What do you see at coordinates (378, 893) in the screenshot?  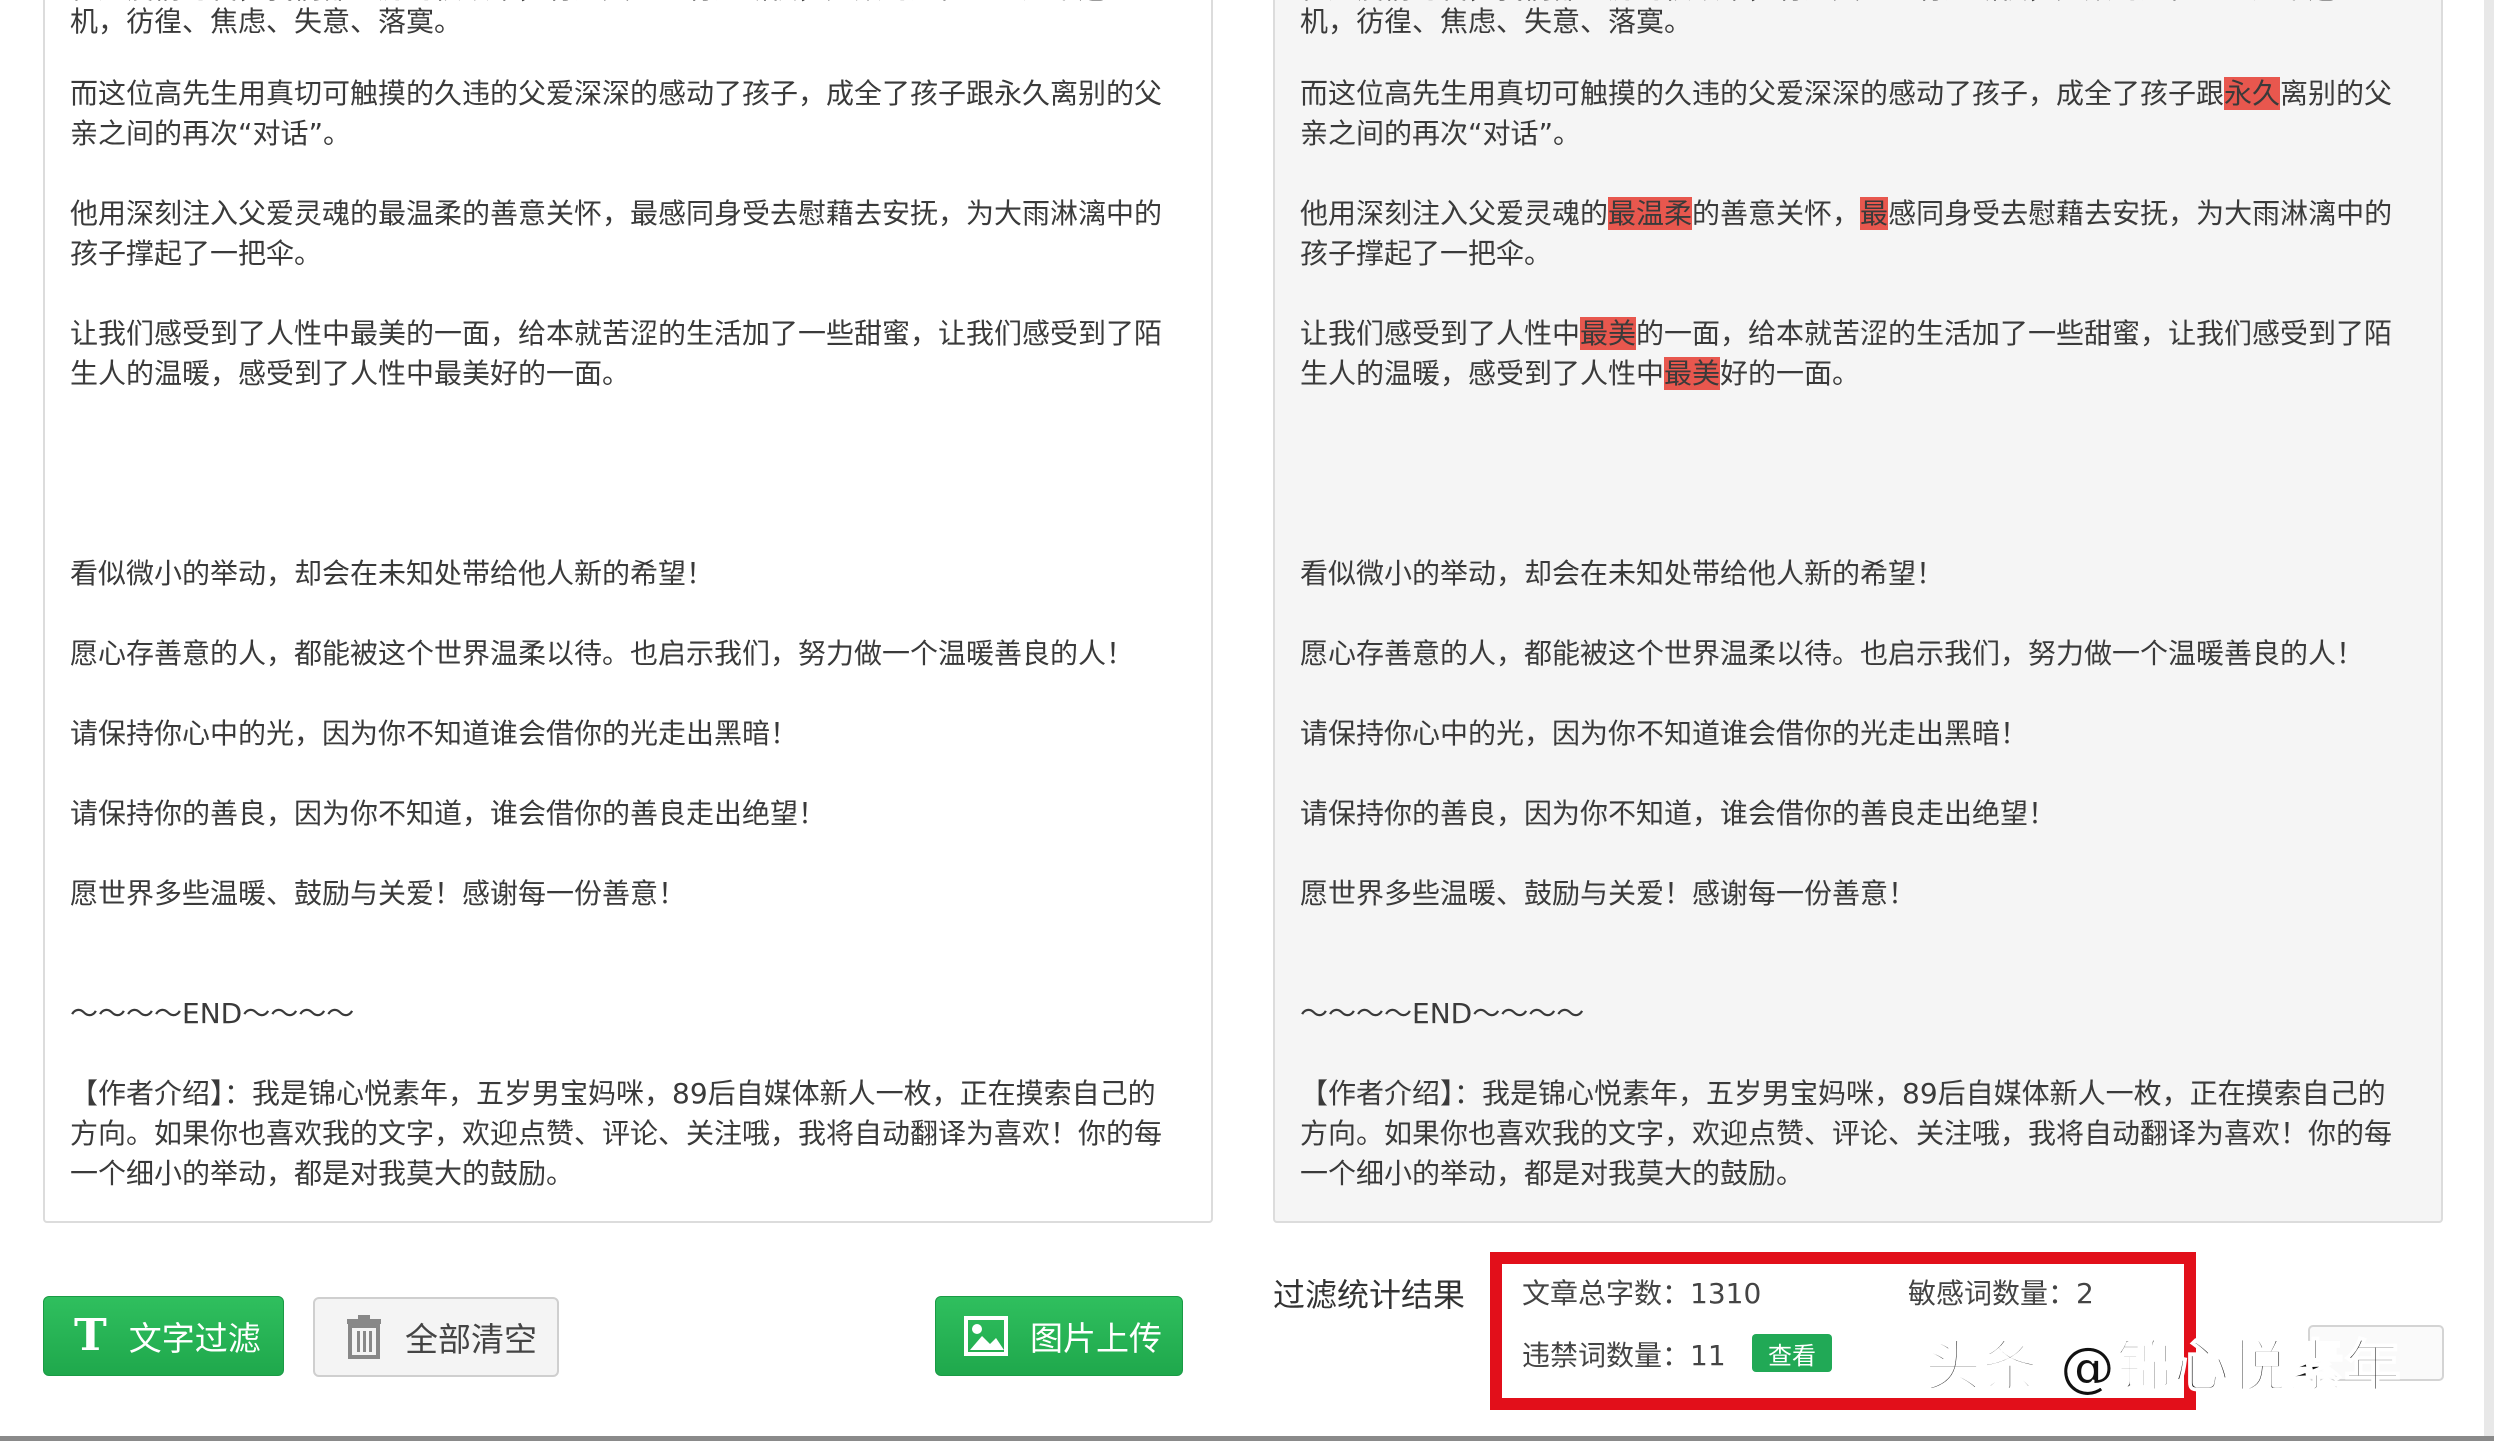 I see `input-text-line: 愿世界多些温暖、鼓励与关爱！感谢每一份善意！` at bounding box center [378, 893].